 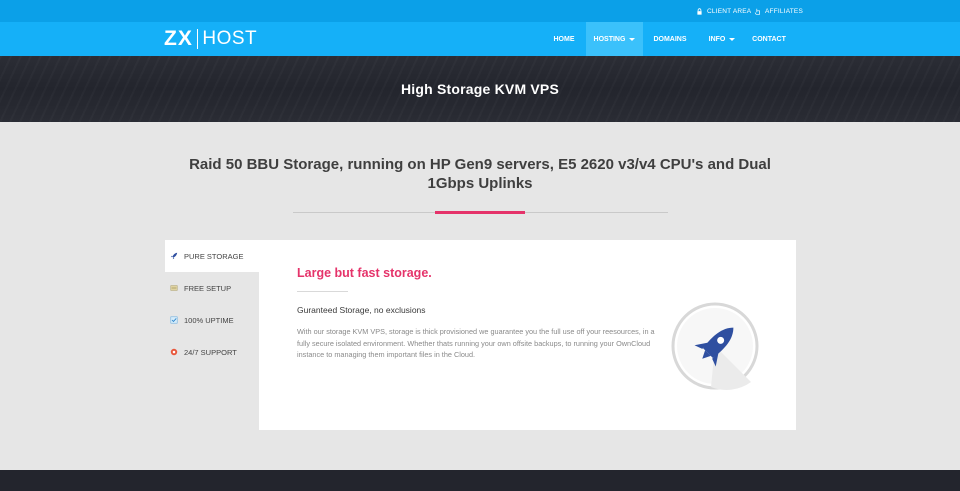 What do you see at coordinates (480, 212) in the screenshot?
I see `divider-accent` at bounding box center [480, 212].